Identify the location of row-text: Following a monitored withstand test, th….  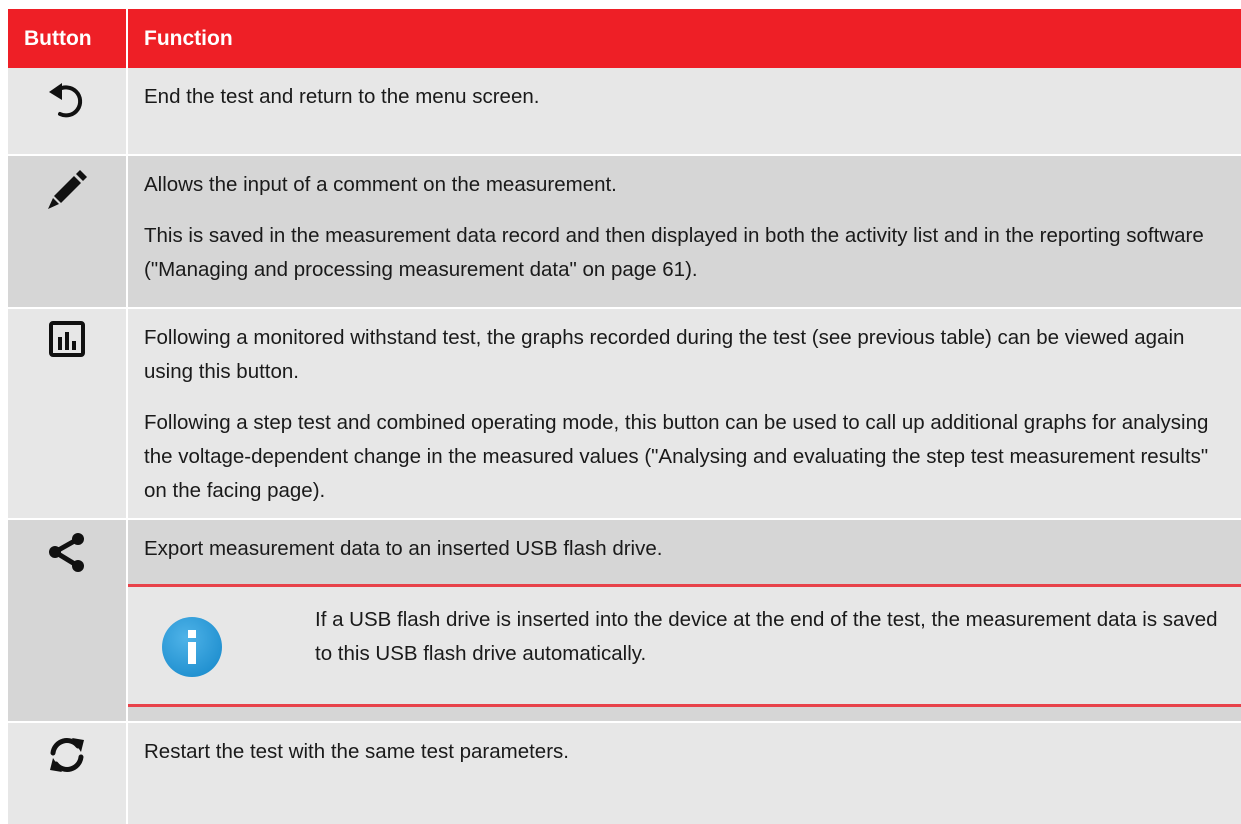
(664, 354).